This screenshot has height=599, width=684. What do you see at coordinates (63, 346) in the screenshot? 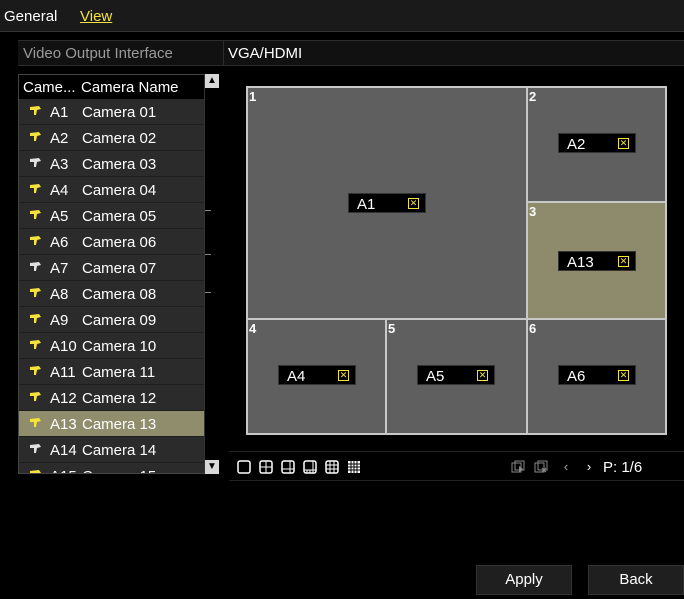
I see `camera-id: A10` at bounding box center [63, 346].